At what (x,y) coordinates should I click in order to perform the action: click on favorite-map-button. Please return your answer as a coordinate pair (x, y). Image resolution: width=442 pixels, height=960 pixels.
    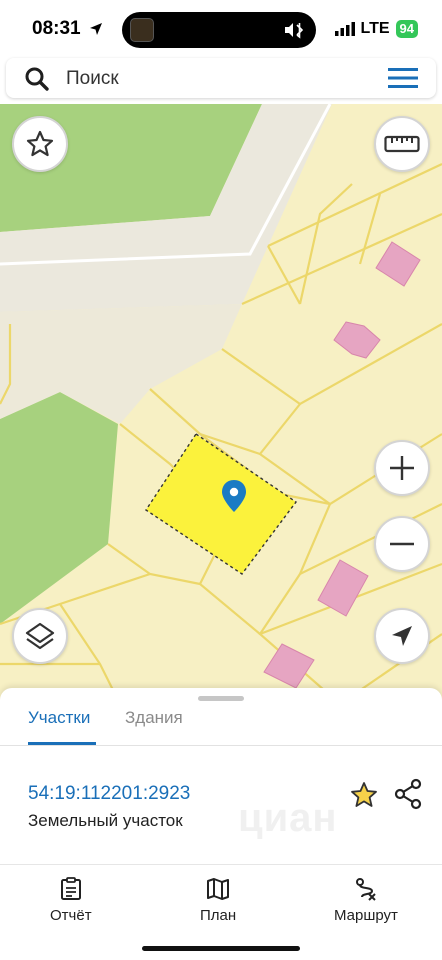
    Looking at the image, I should click on (40, 144).